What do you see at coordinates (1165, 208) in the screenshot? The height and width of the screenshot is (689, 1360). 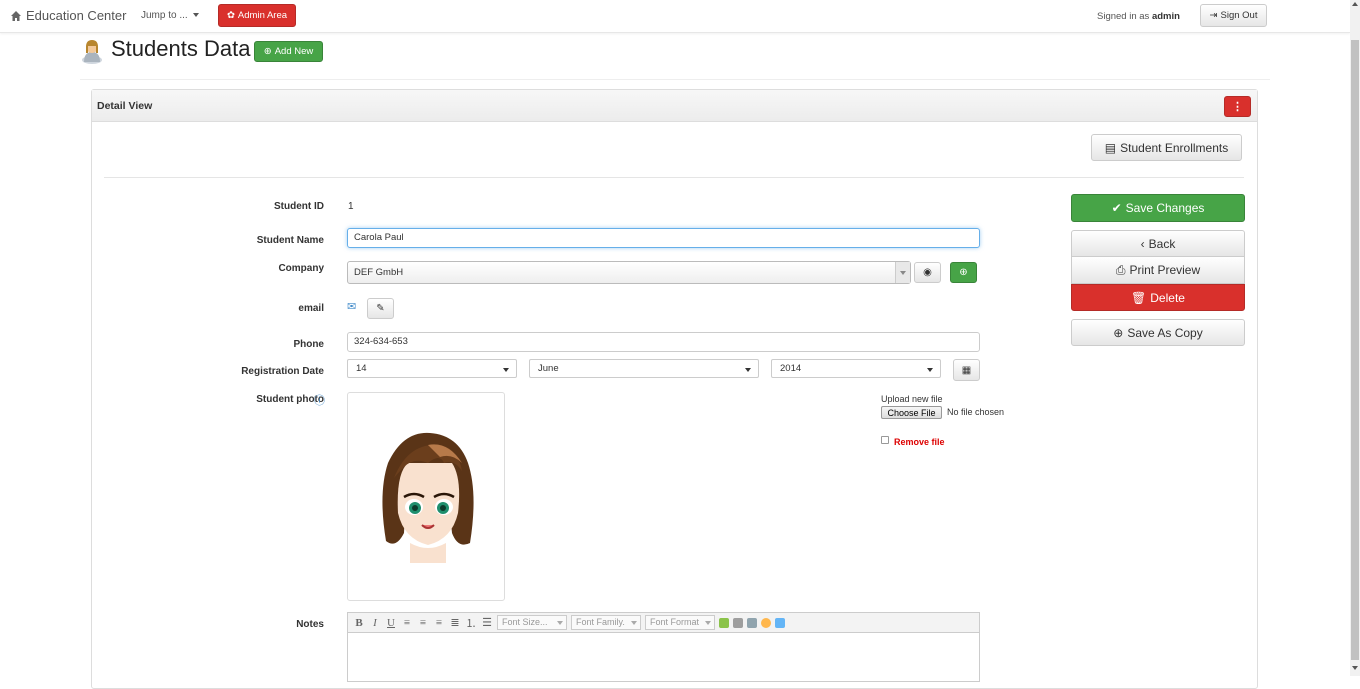 I see `save-changes-label: Save Changes` at bounding box center [1165, 208].